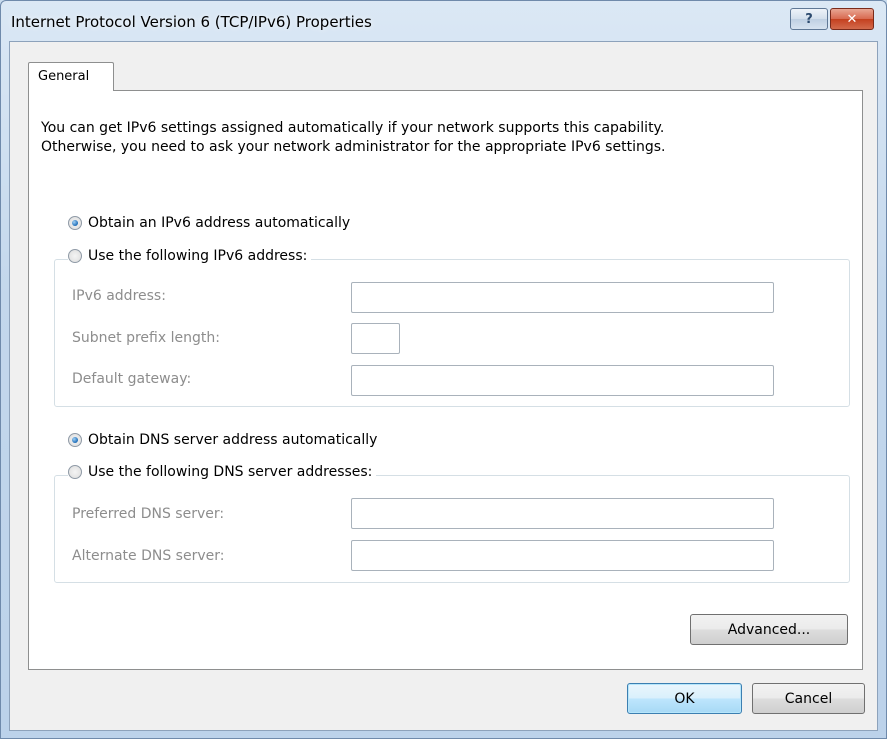  Describe the element at coordinates (132, 379) in the screenshot. I see `default-gateway-label: Default gateway:` at that location.